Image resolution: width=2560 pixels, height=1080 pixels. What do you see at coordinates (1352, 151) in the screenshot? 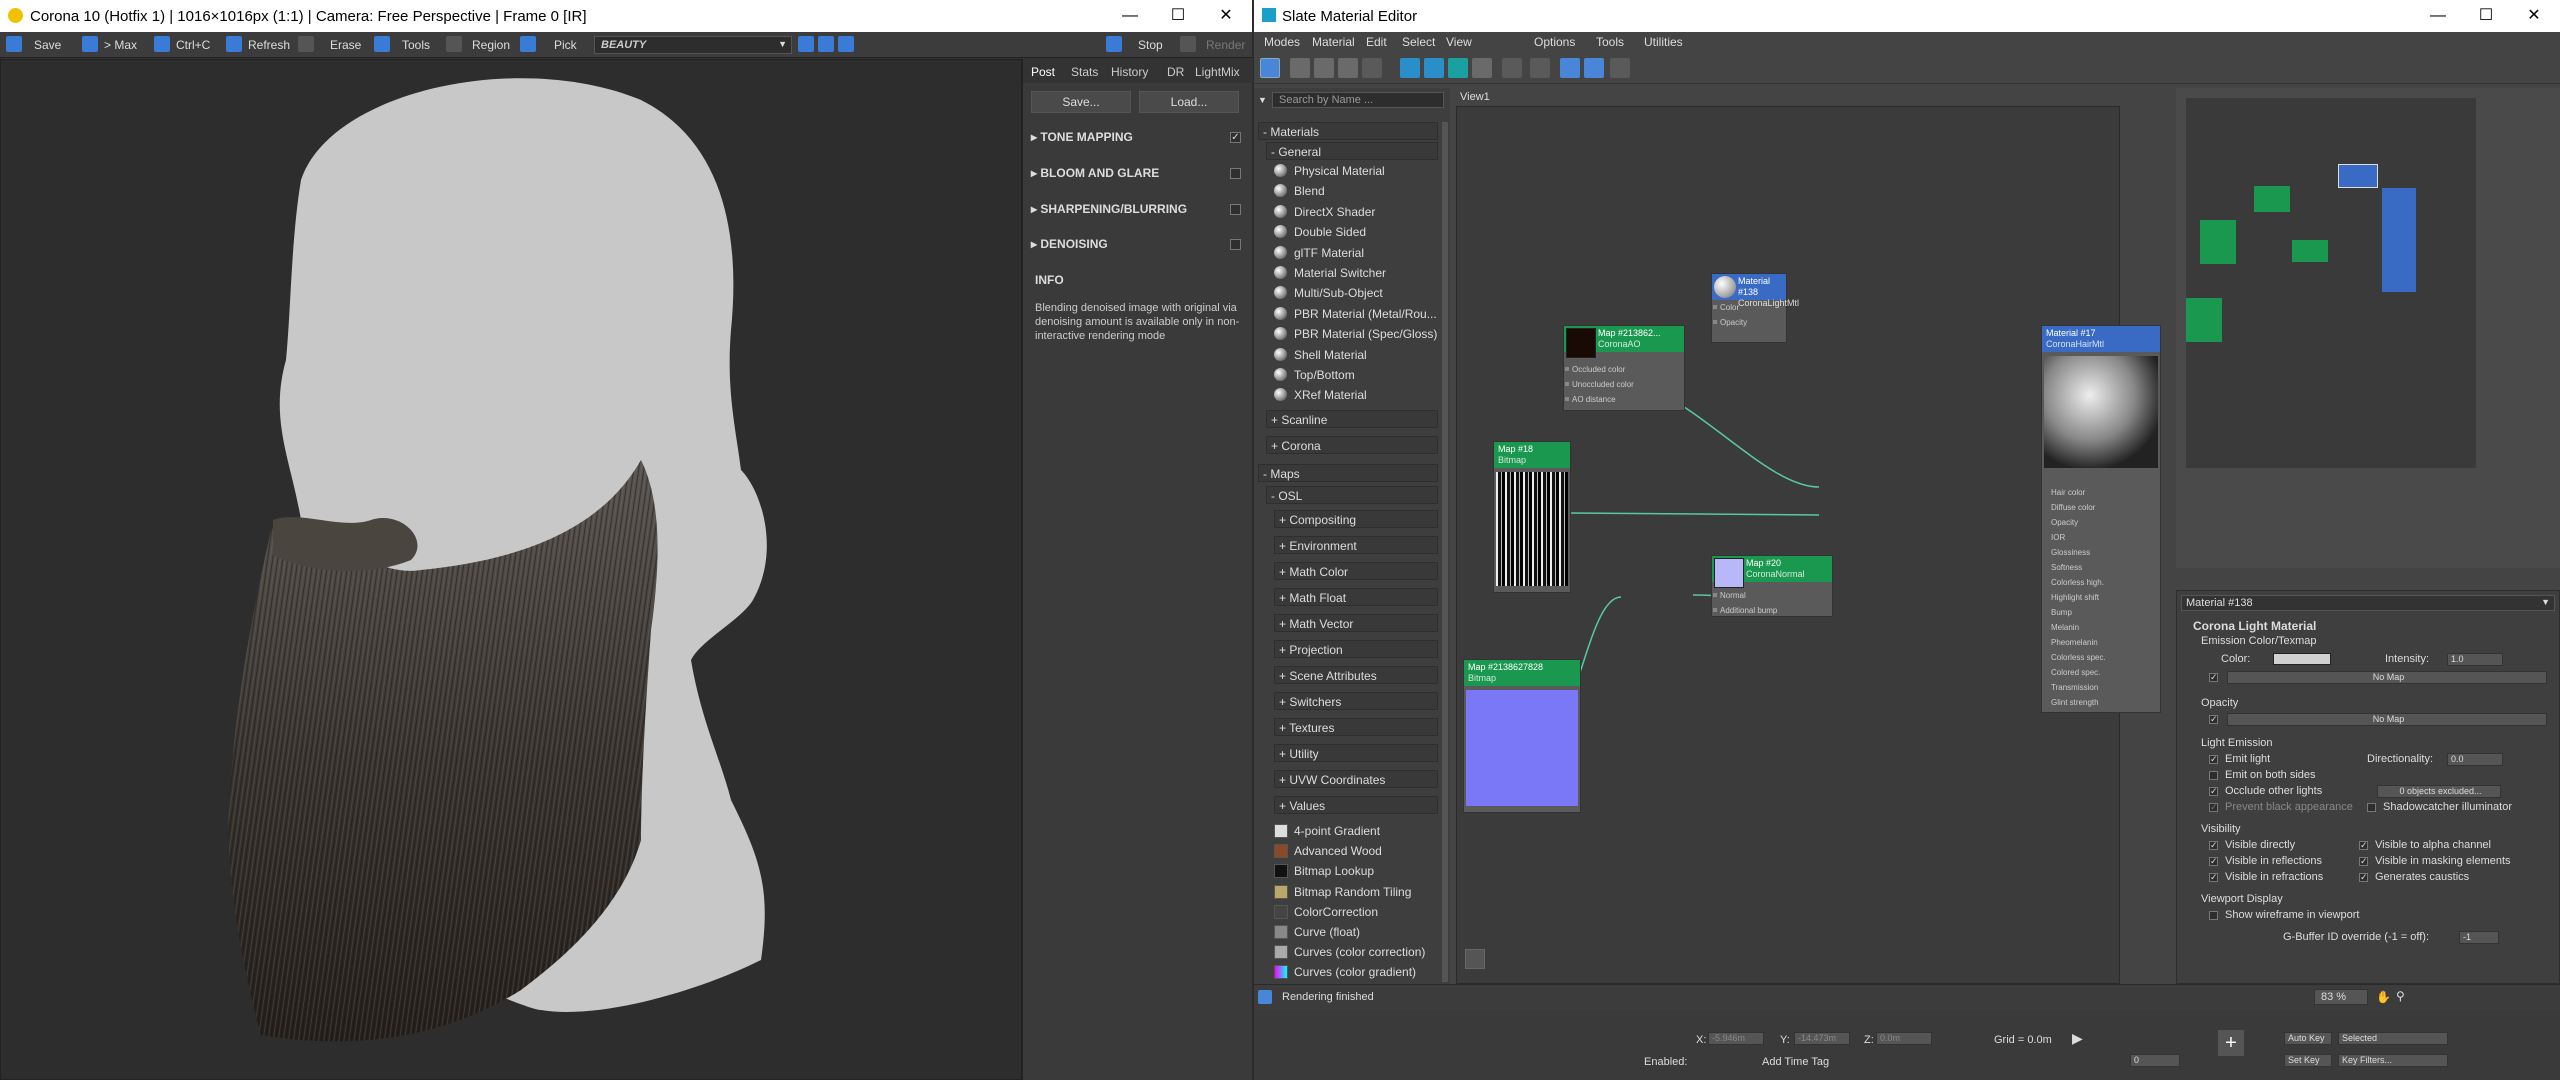
I see `browser-group-general: - General` at bounding box center [1352, 151].